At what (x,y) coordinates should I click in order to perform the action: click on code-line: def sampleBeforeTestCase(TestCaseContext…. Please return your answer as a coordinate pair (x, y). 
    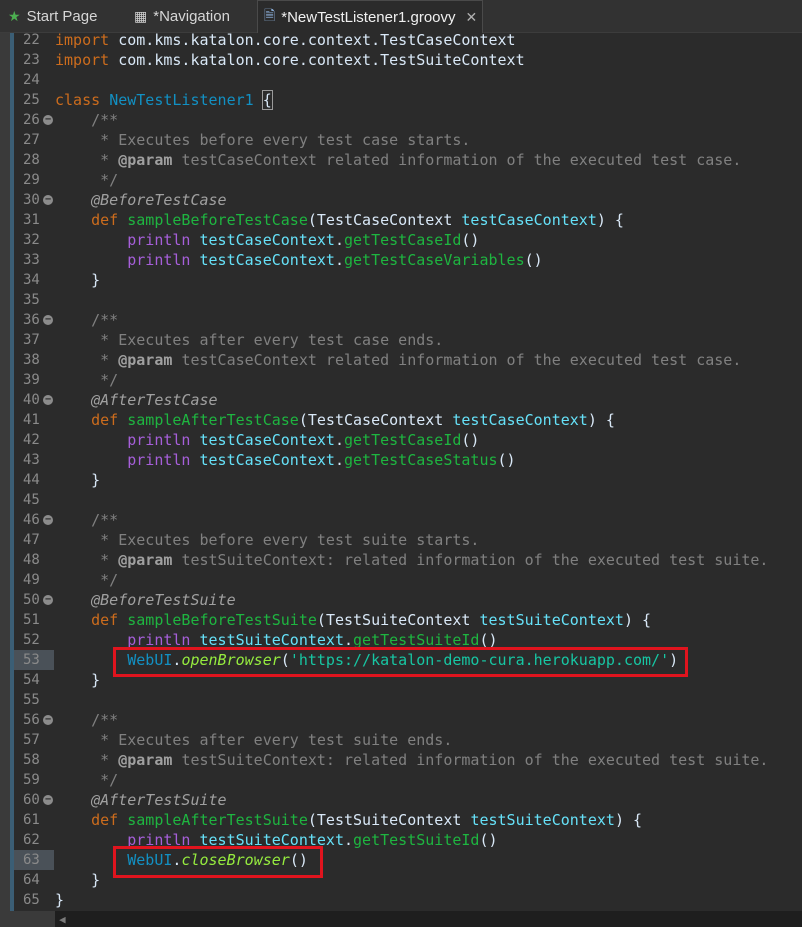
    Looking at the image, I should click on (357, 220).